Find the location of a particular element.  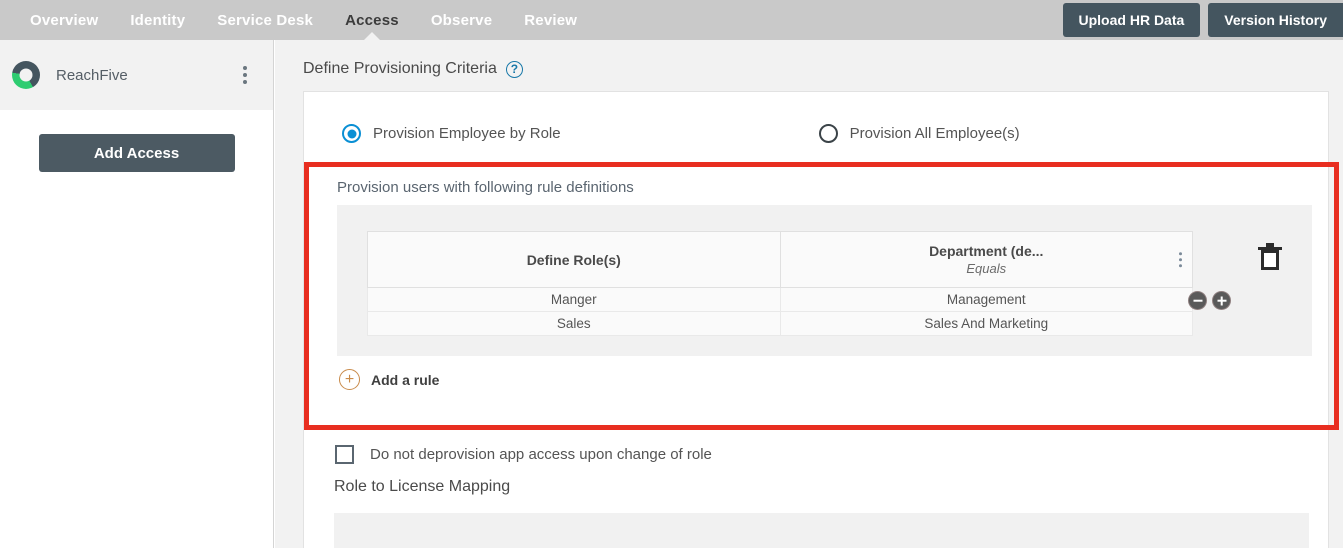

column-header-department: Department (de... Equals is located at coordinates (986, 259).